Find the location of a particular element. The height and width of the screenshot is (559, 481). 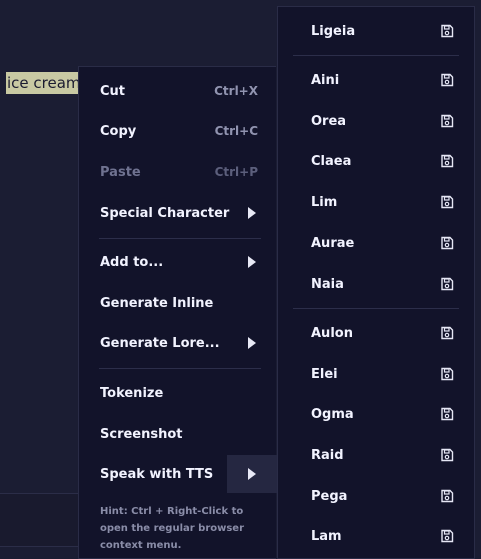

voice-item-raid: Raid is located at coordinates (376, 455).